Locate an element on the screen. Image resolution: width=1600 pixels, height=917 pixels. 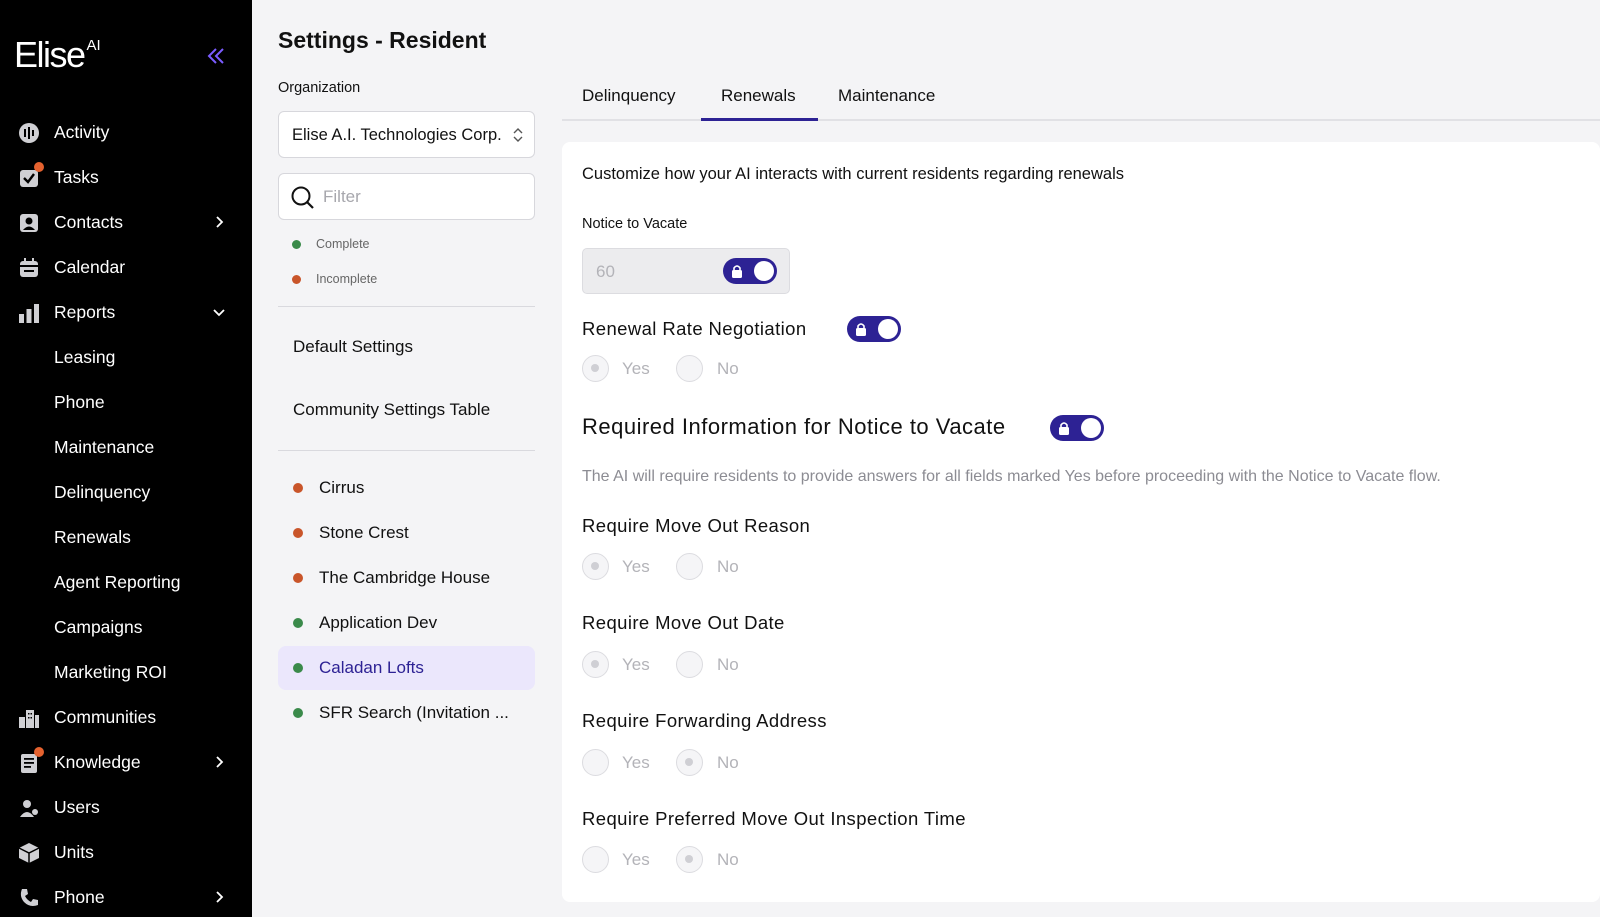
radio-label-yes: Yes is located at coordinates (636, 664).